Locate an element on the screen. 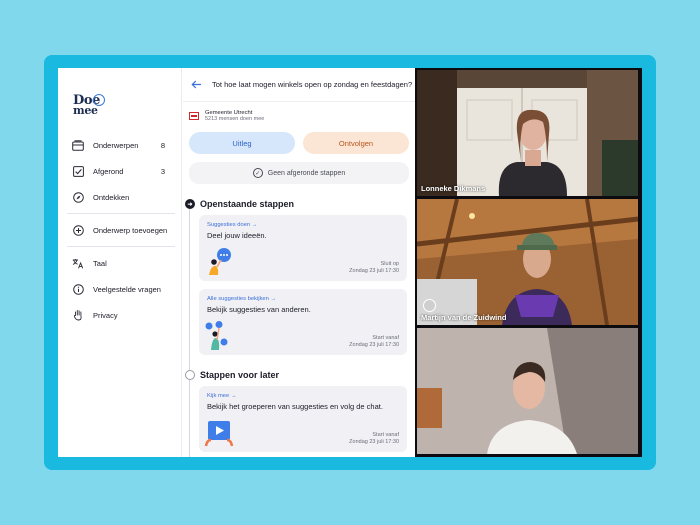 The height and width of the screenshot is (525, 700). sidebar-item-veelgestelde-vragen: Veelgestelde vragen is located at coordinates (121, 289).